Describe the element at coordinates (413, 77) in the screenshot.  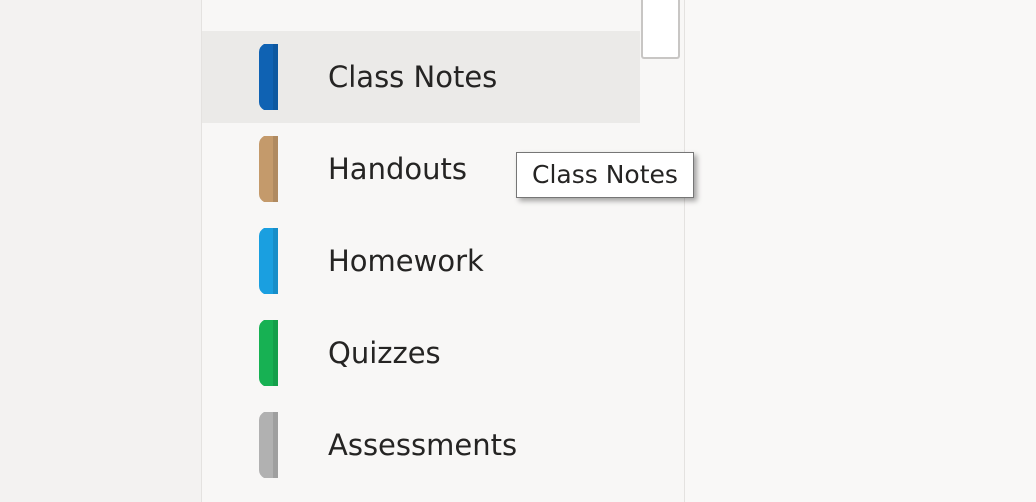
I see `section-label: Class Notes` at that location.